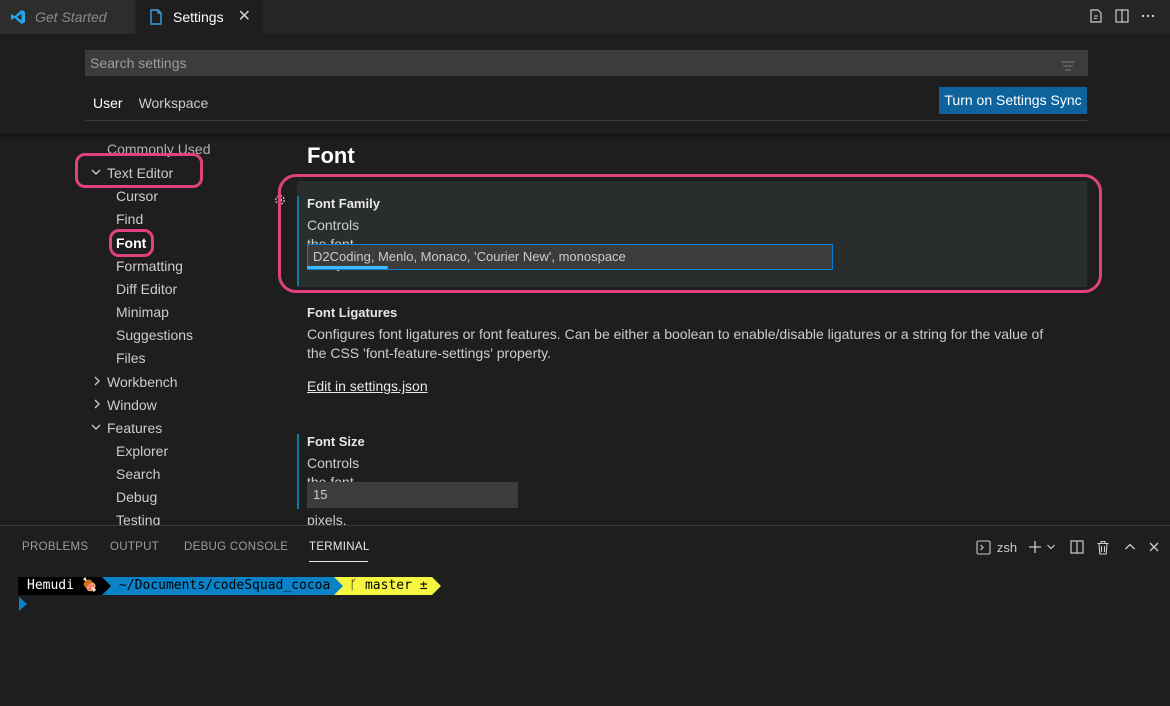  Describe the element at coordinates (1077, 547) in the screenshot. I see `split-terminal-icon` at that location.